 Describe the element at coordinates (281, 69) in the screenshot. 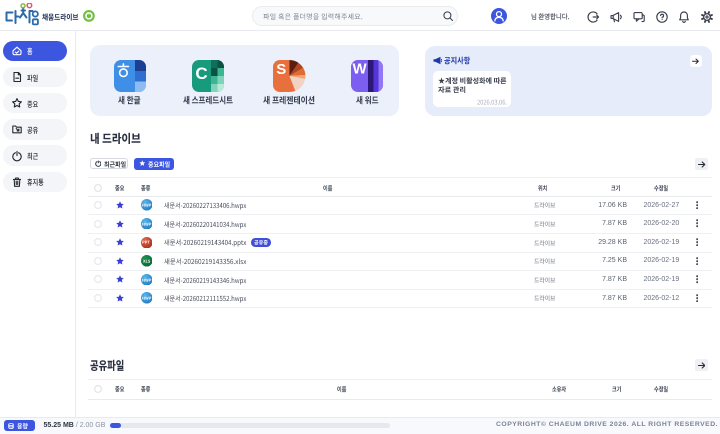

I see `svg-text: S` at that location.